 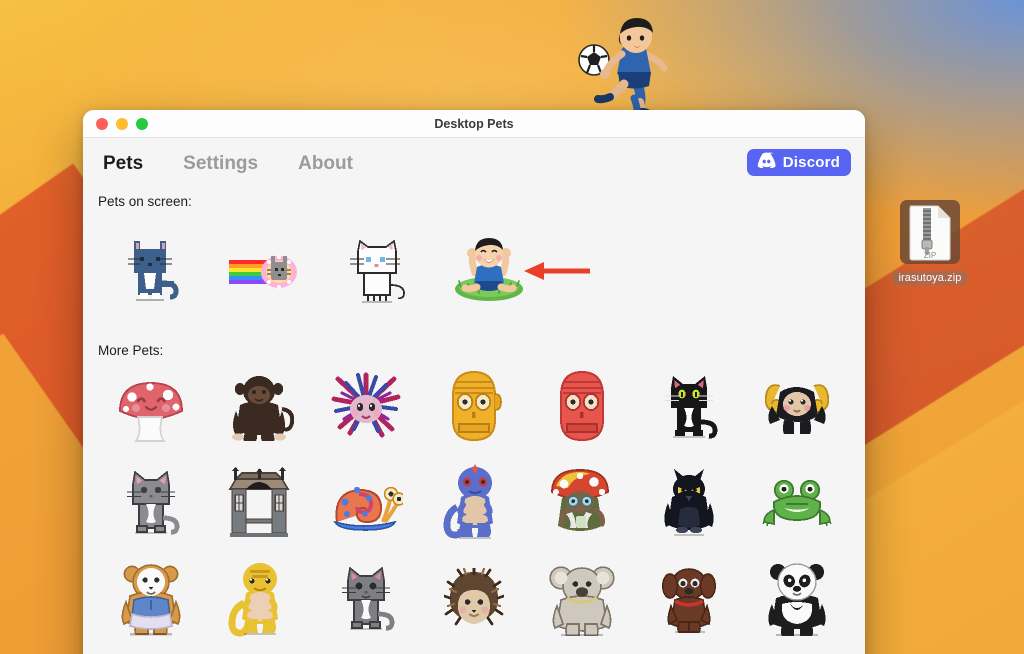 What do you see at coordinates (689, 502) in the screenshot?
I see `pet-dark-bird` at bounding box center [689, 502].